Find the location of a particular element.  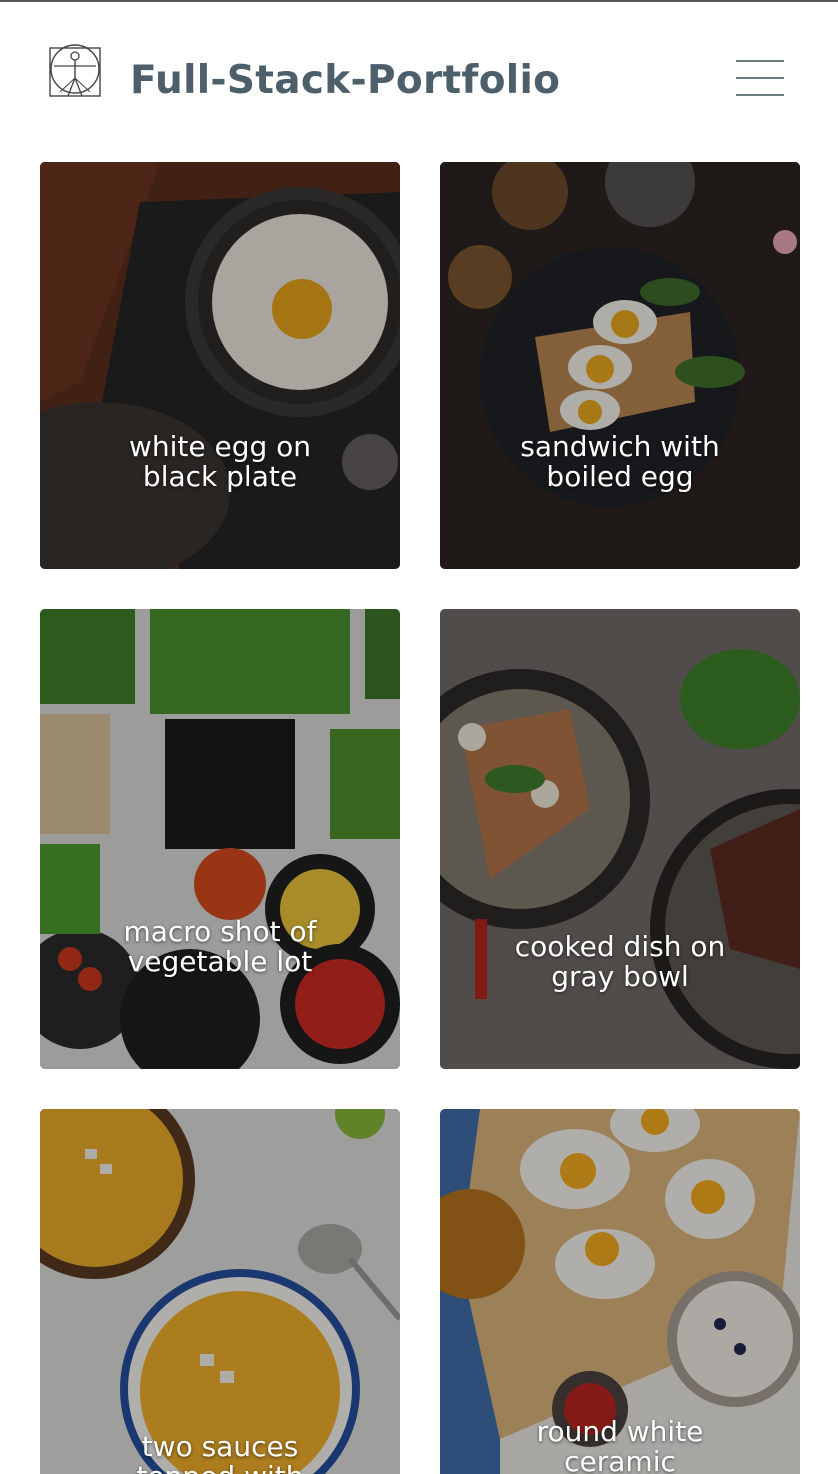

card-caption: white egg on black plate is located at coordinates (220, 461).